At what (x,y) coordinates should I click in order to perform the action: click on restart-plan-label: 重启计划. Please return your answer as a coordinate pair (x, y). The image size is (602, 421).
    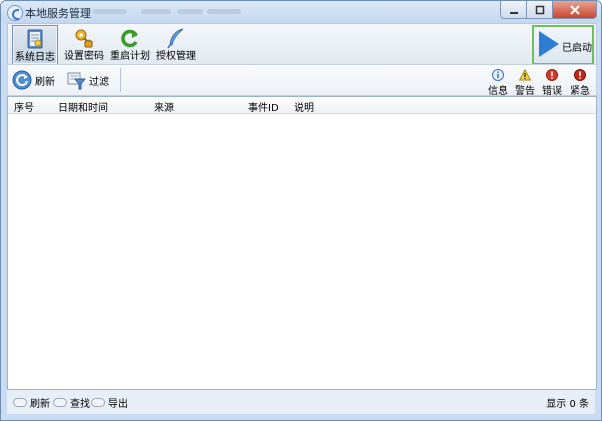
    Looking at the image, I should click on (130, 56).